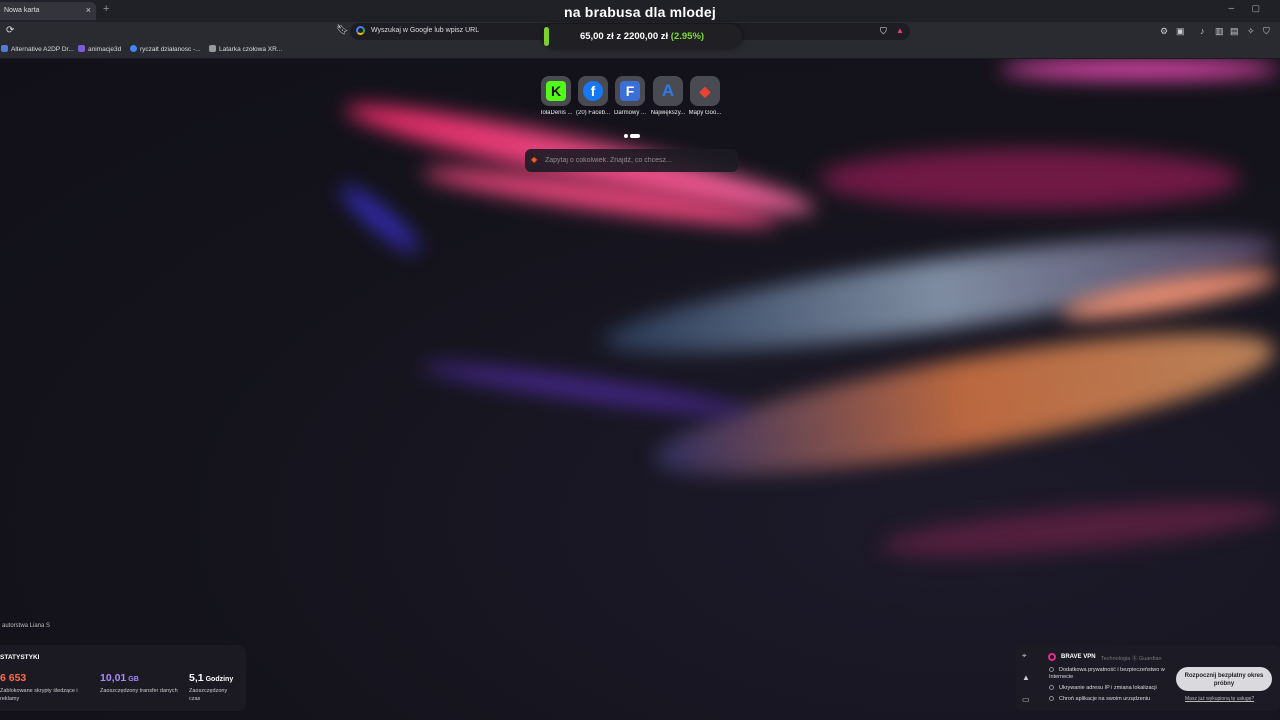 Image resolution: width=1280 pixels, height=720 pixels. What do you see at coordinates (1180, 31) in the screenshot?
I see `wallet-icon: ▣` at bounding box center [1180, 31].